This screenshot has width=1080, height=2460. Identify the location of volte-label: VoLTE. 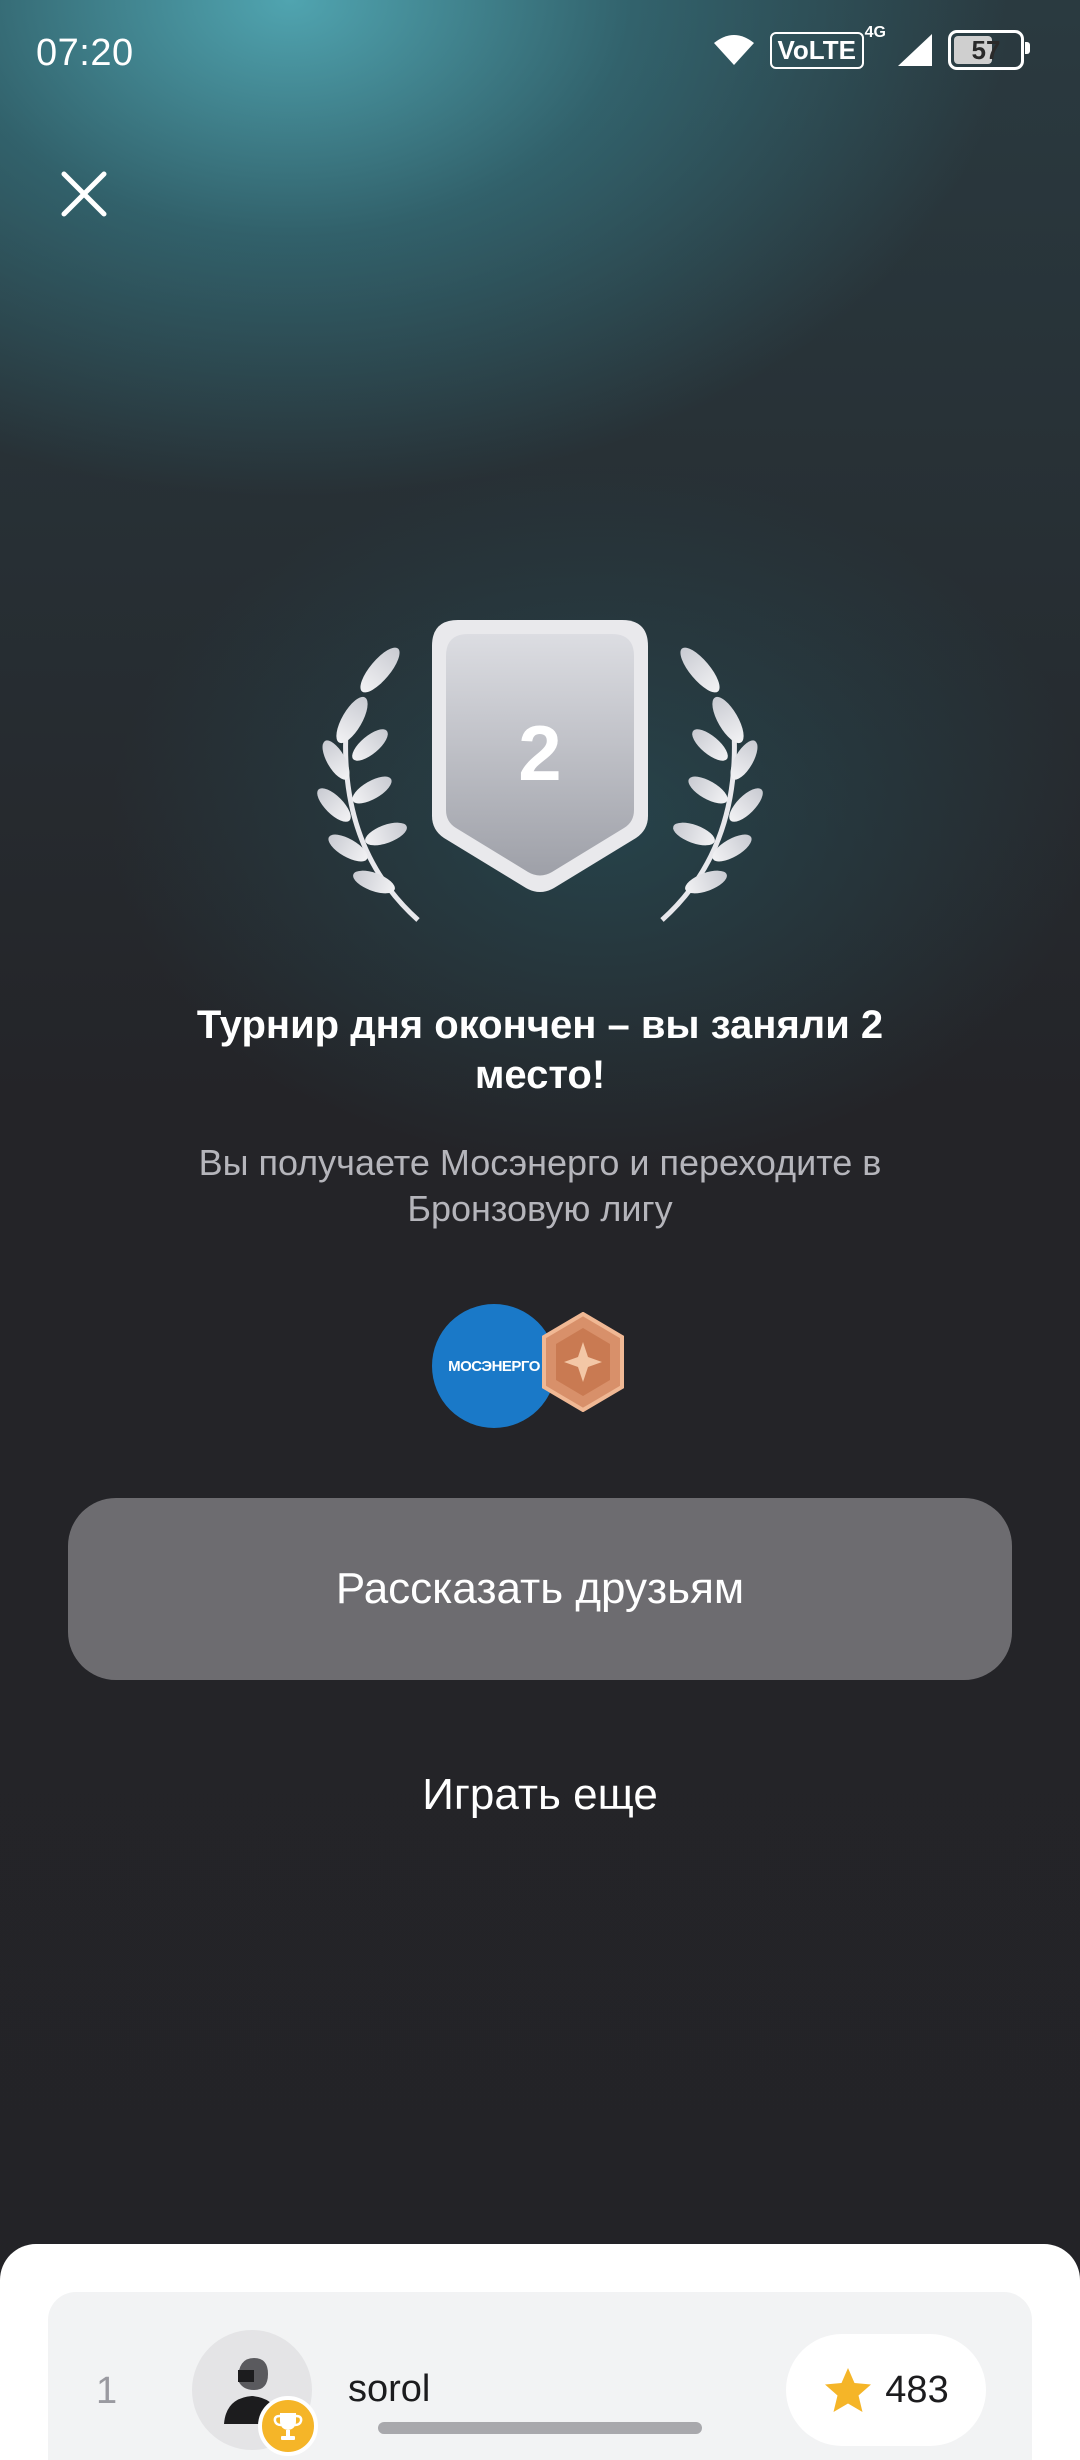
(816, 49).